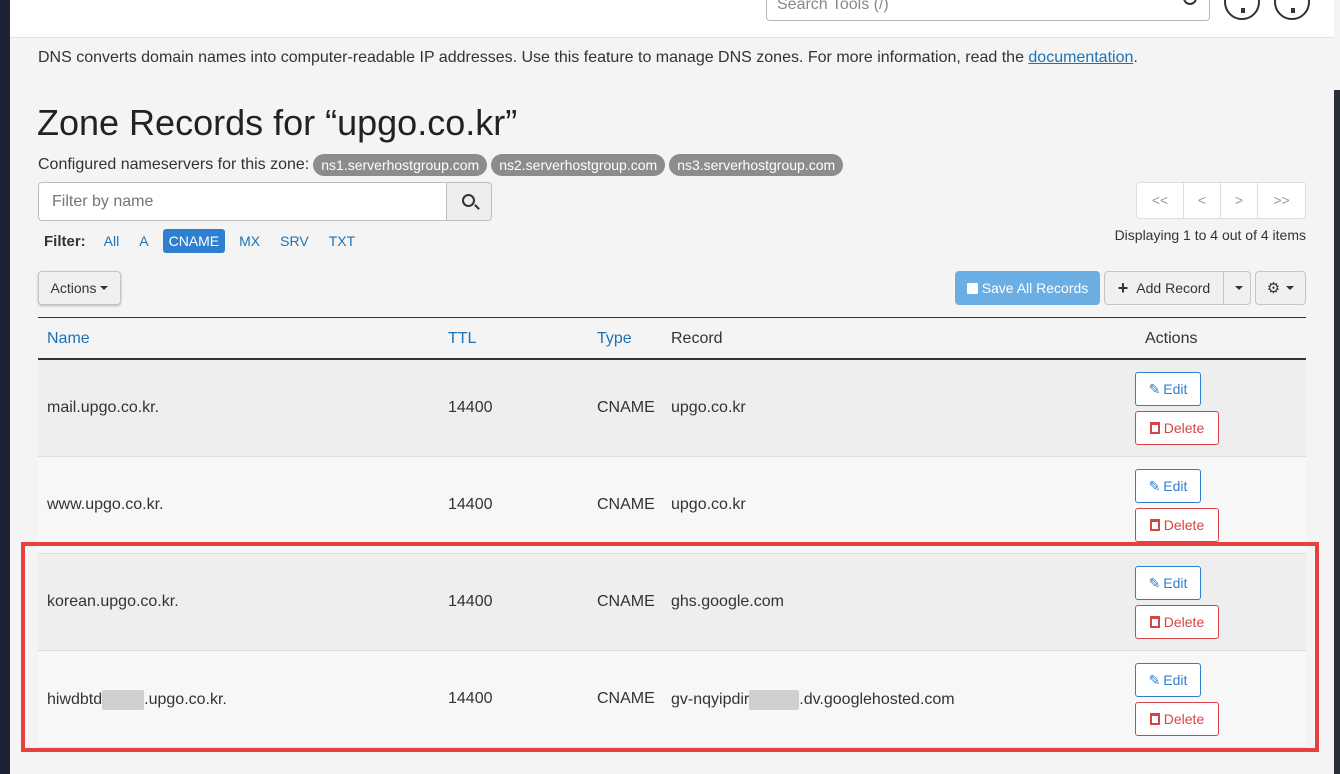 The width and height of the screenshot is (1340, 774). Describe the element at coordinates (79, 288) in the screenshot. I see `actions-dropdown-button: Actions` at that location.